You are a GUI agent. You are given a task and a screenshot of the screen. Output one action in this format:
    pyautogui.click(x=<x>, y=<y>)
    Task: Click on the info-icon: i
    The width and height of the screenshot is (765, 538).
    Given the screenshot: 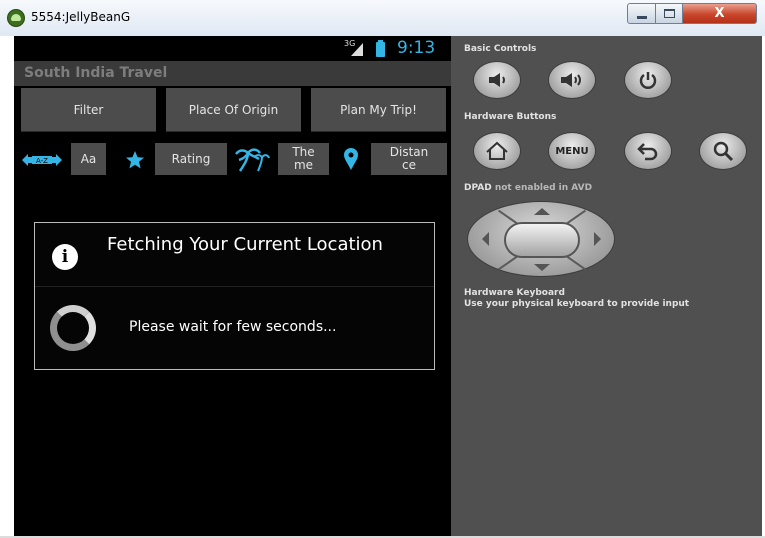 What is the action you would take?
    pyautogui.click(x=65, y=257)
    